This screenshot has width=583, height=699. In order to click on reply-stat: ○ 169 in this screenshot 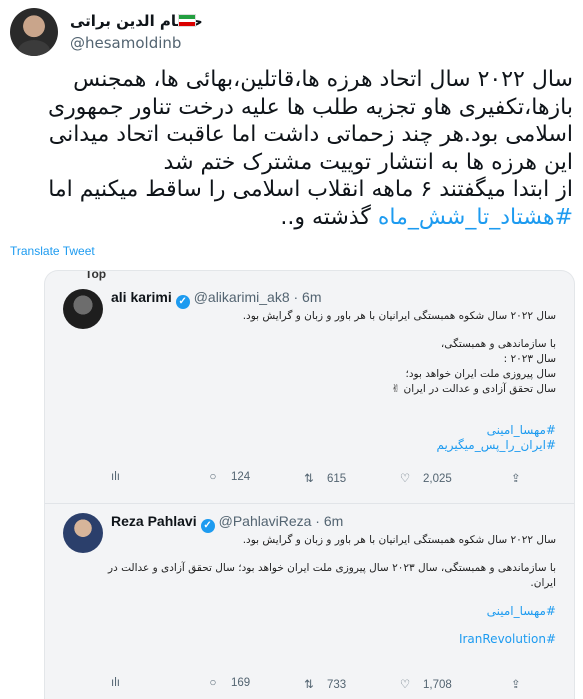, I will do `click(228, 683)`.